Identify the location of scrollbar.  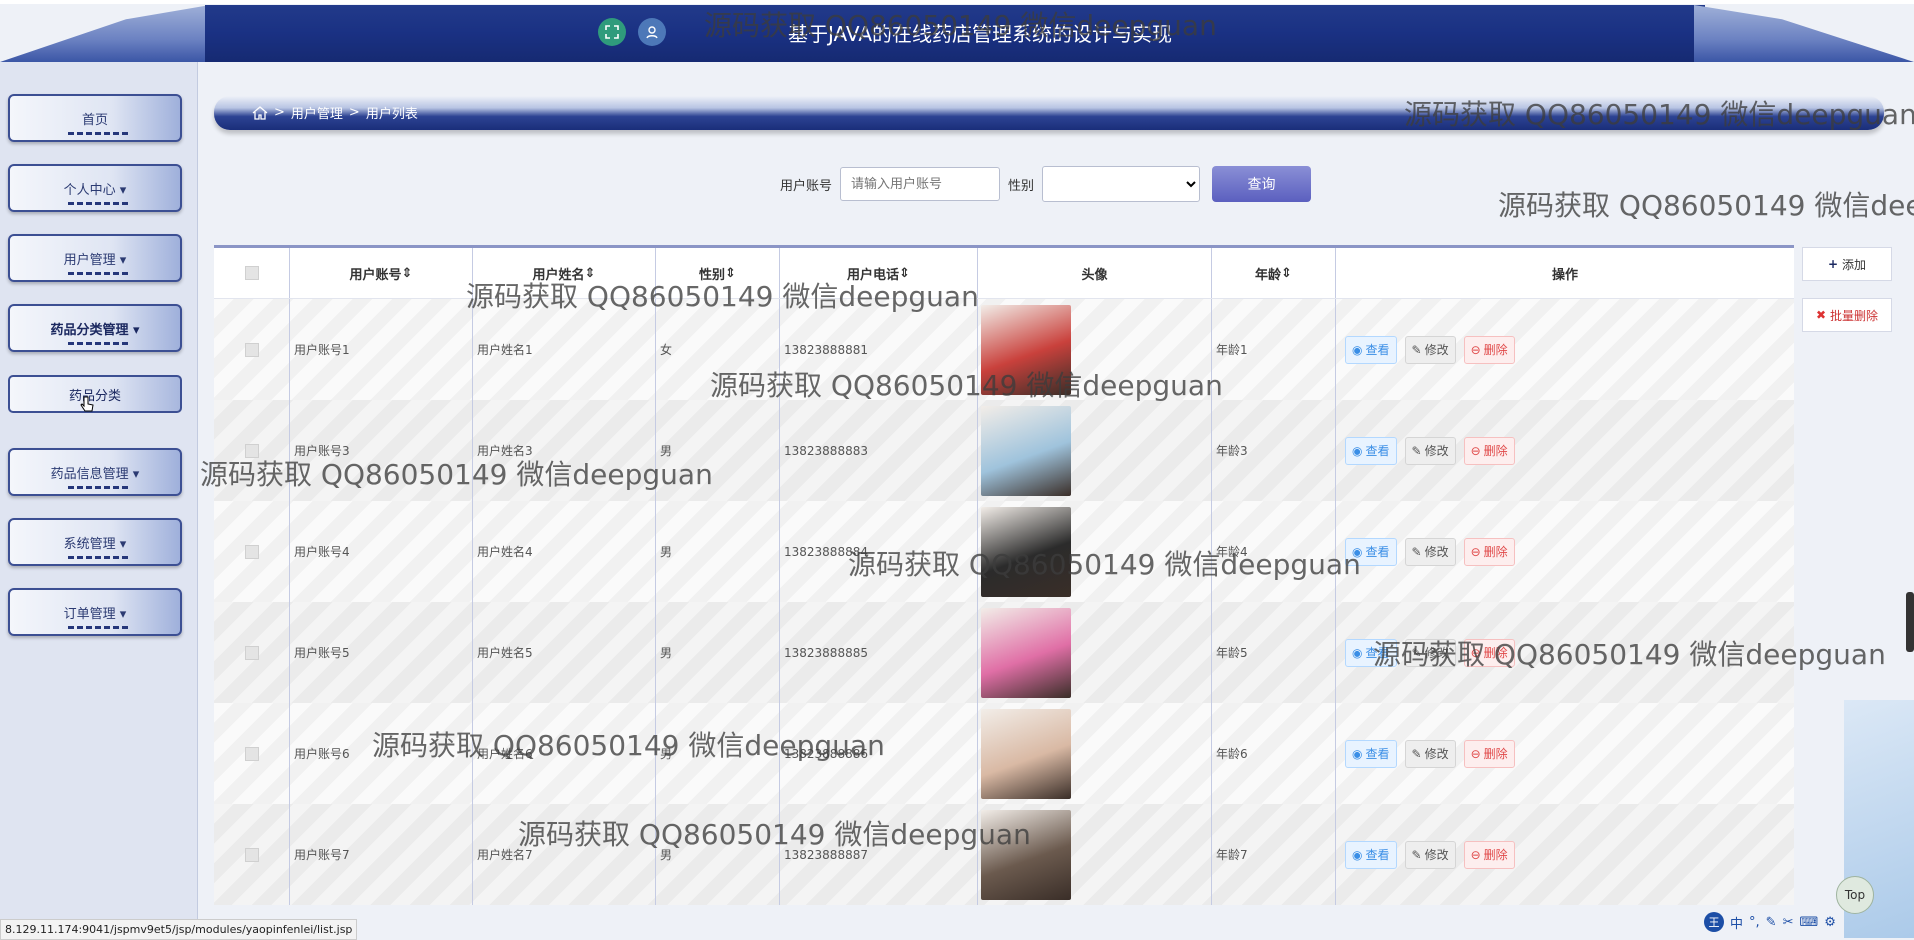
(1910, 622).